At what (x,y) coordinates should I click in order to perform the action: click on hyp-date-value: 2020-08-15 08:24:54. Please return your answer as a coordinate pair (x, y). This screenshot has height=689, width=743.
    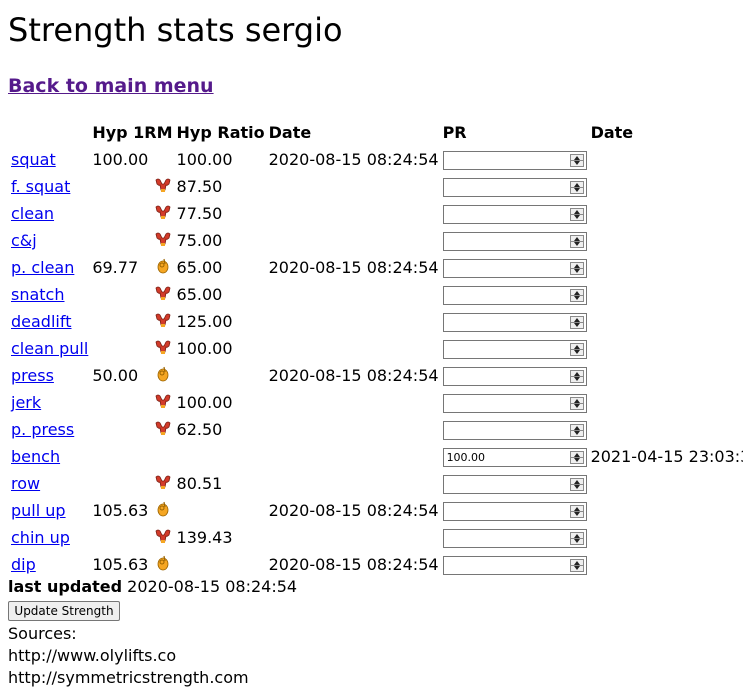
    Looking at the image, I should click on (353, 564).